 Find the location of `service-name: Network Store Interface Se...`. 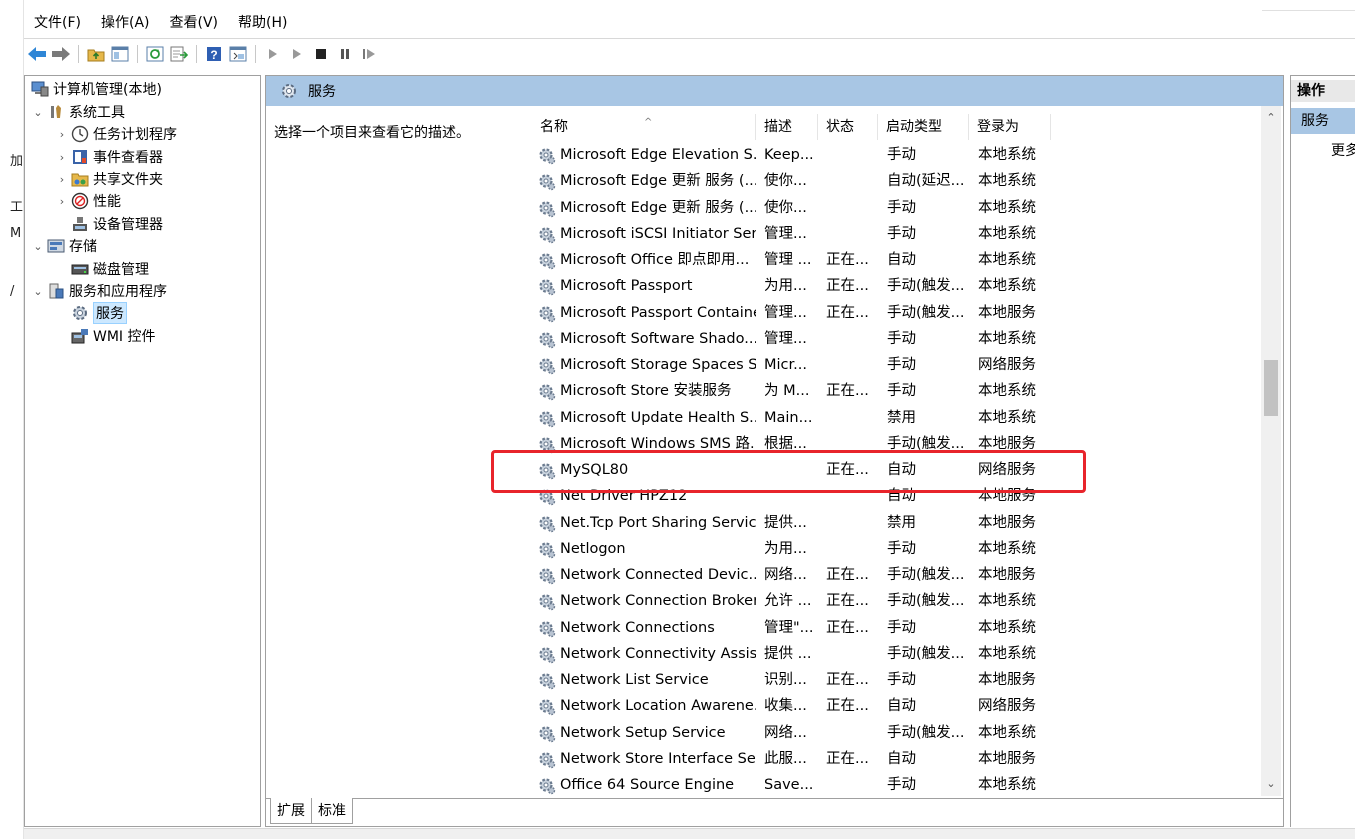

service-name: Network Store Interface Se... is located at coordinates (658, 758).